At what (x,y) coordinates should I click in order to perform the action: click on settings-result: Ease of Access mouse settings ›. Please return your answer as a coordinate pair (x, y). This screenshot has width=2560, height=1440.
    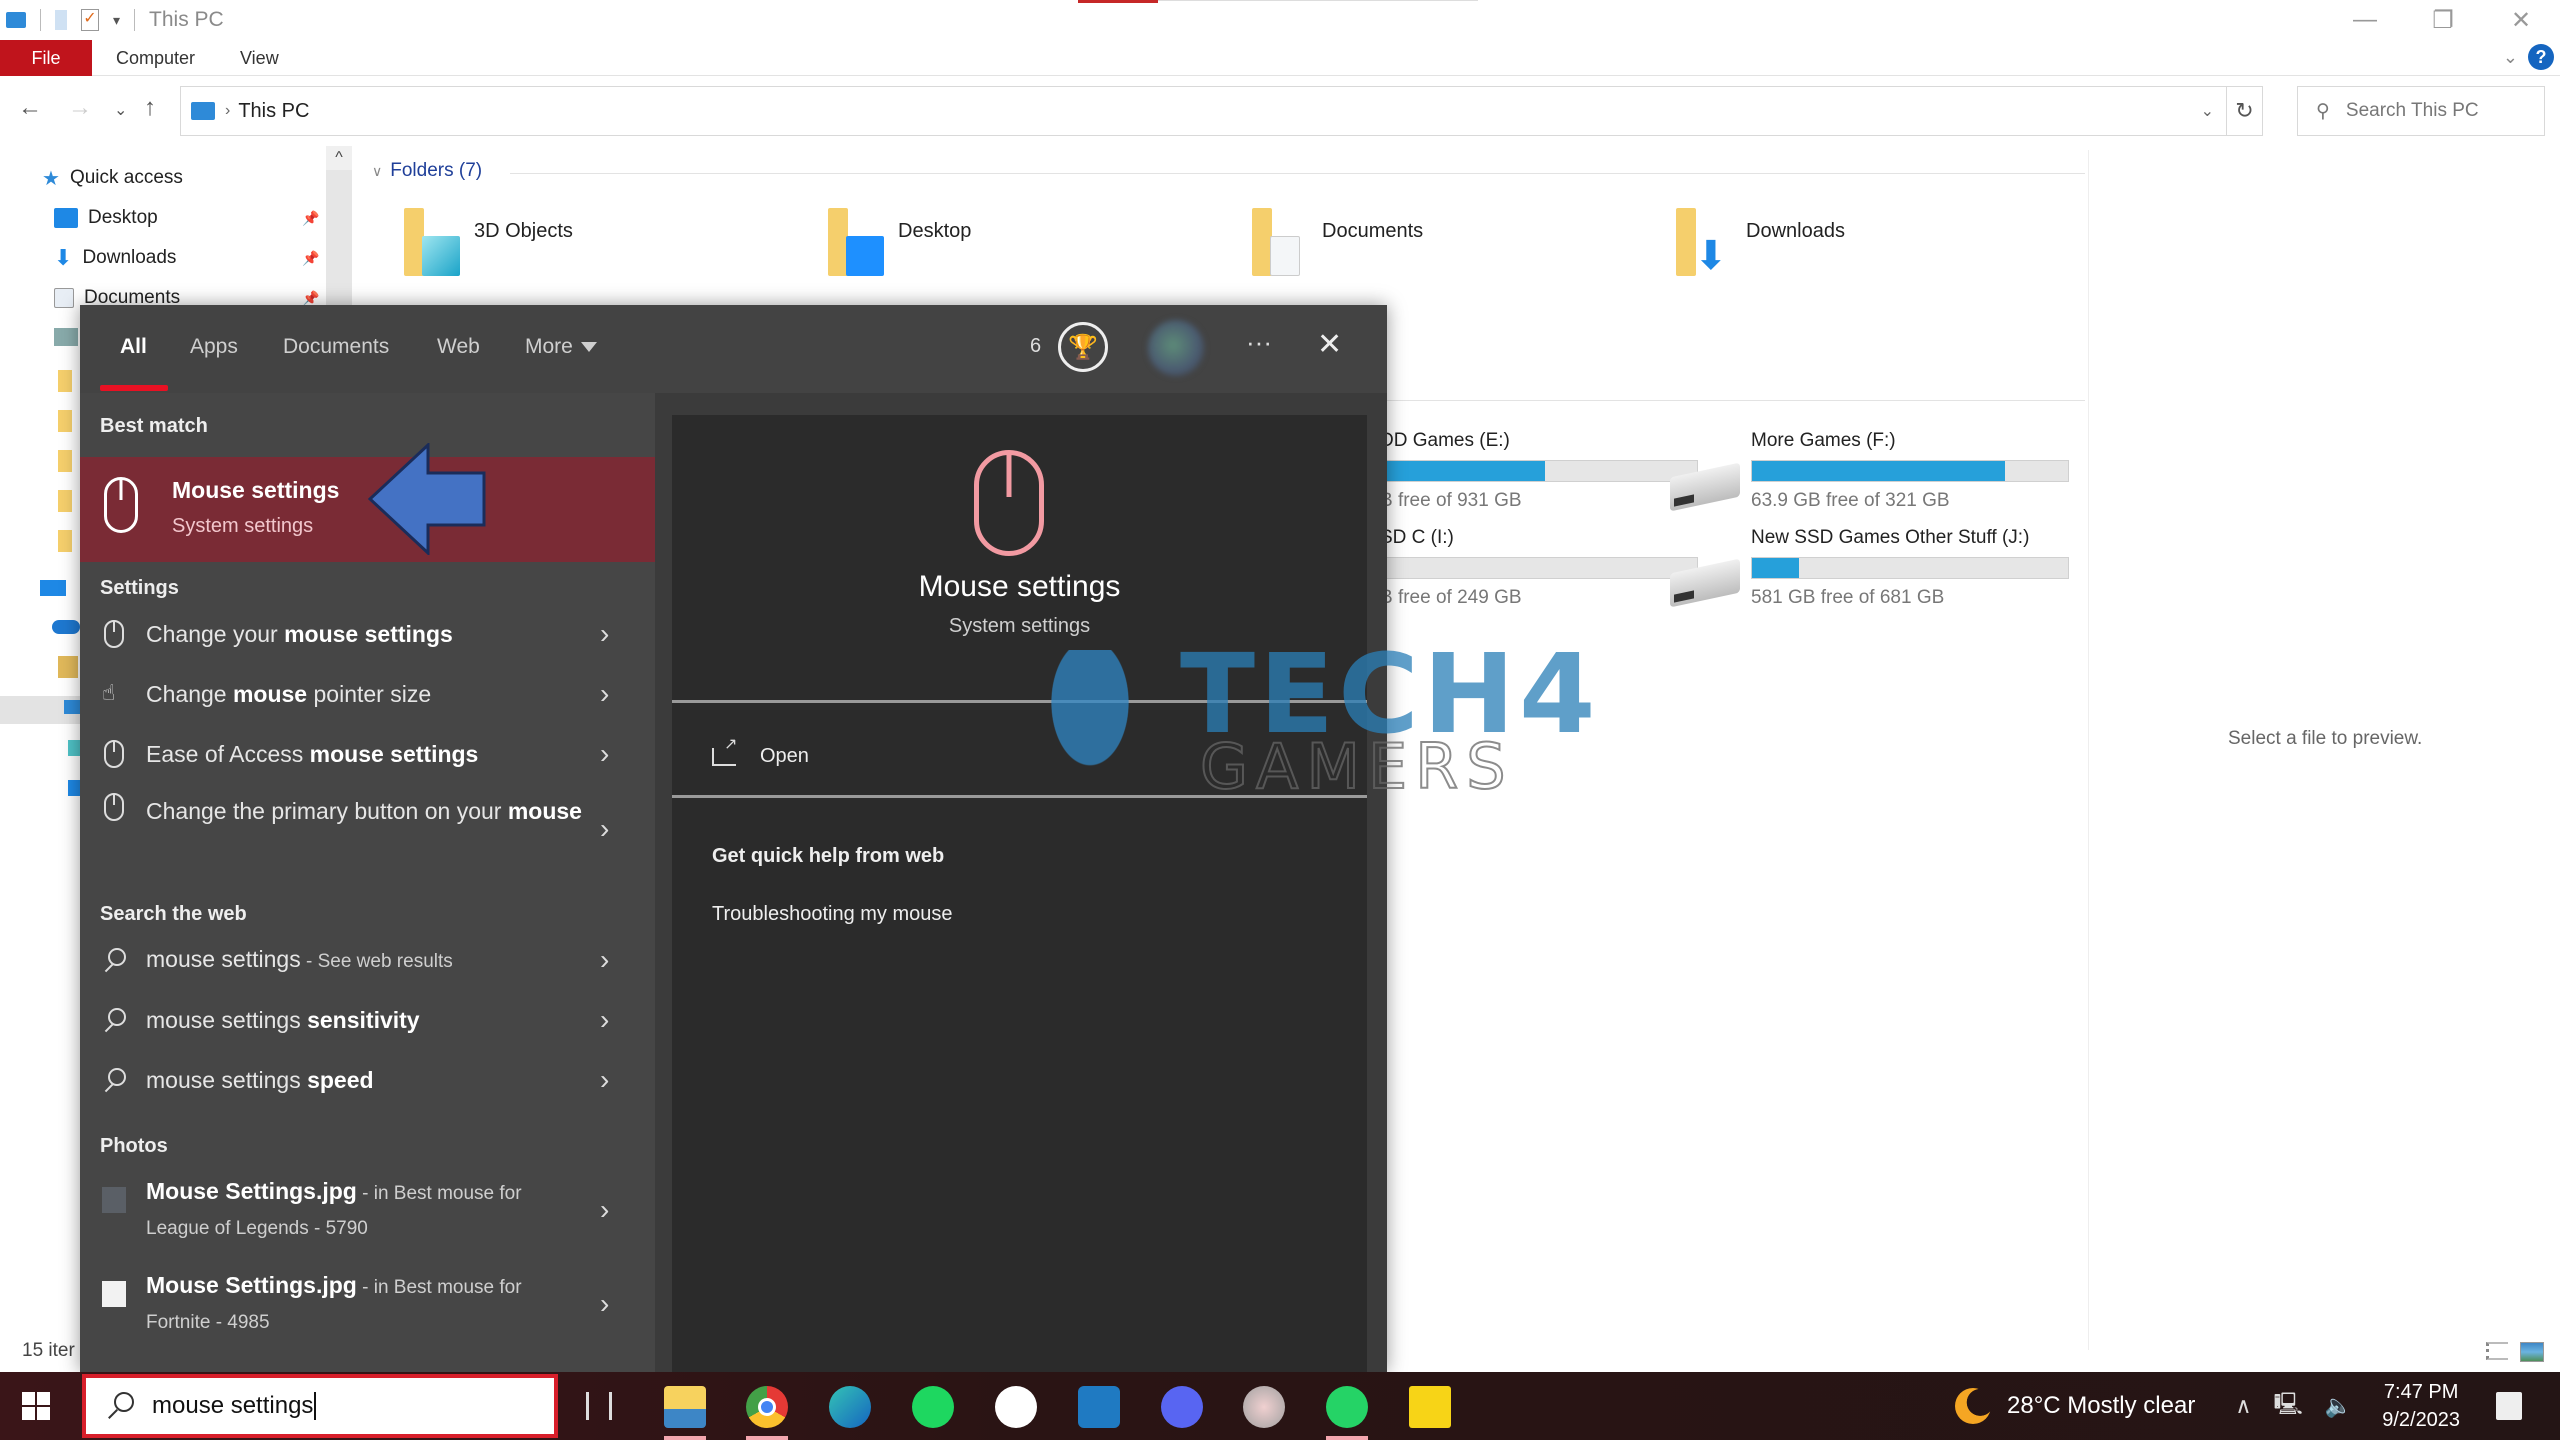
    Looking at the image, I should click on (367, 754).